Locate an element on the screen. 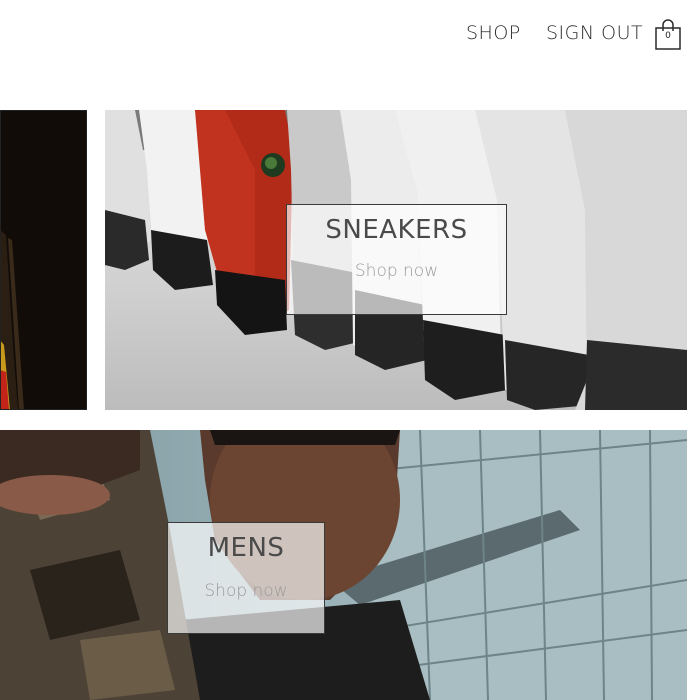 The height and width of the screenshot is (700, 700). site-header: SHOP SIGN OUT 0 is located at coordinates (350, 35).